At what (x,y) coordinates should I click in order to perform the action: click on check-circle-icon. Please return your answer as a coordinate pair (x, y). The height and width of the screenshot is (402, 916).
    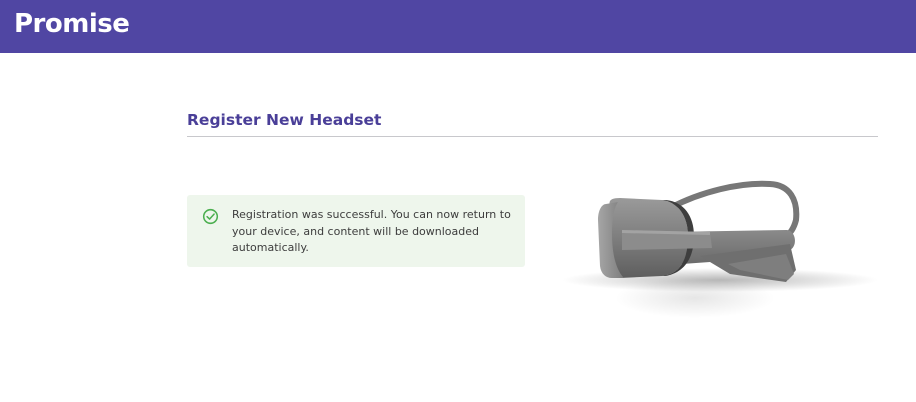
    Looking at the image, I should click on (210, 216).